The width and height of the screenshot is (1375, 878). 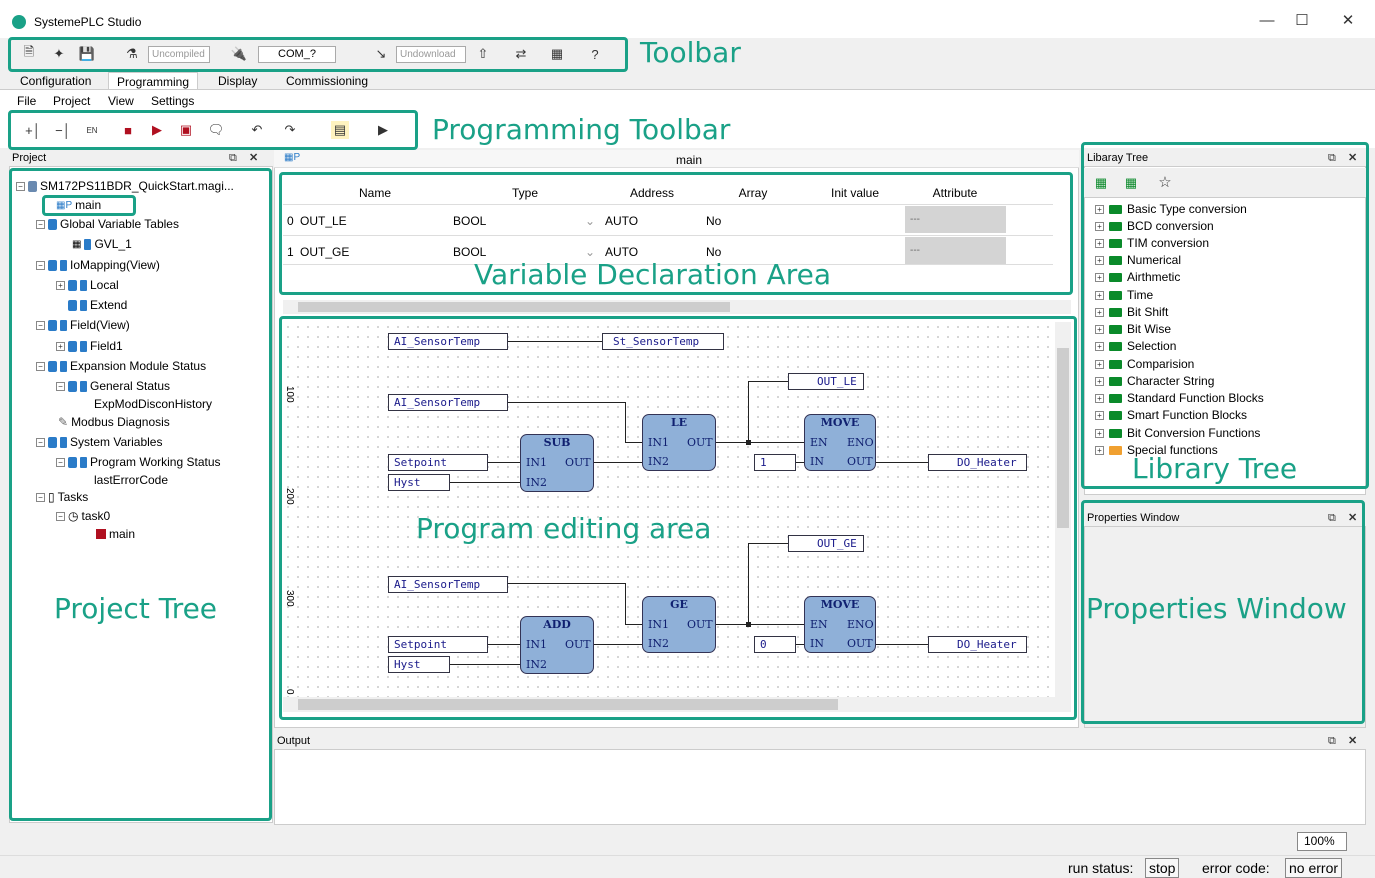 What do you see at coordinates (1302, 21) in the screenshot?
I see `maximize-button: ☐` at bounding box center [1302, 21].